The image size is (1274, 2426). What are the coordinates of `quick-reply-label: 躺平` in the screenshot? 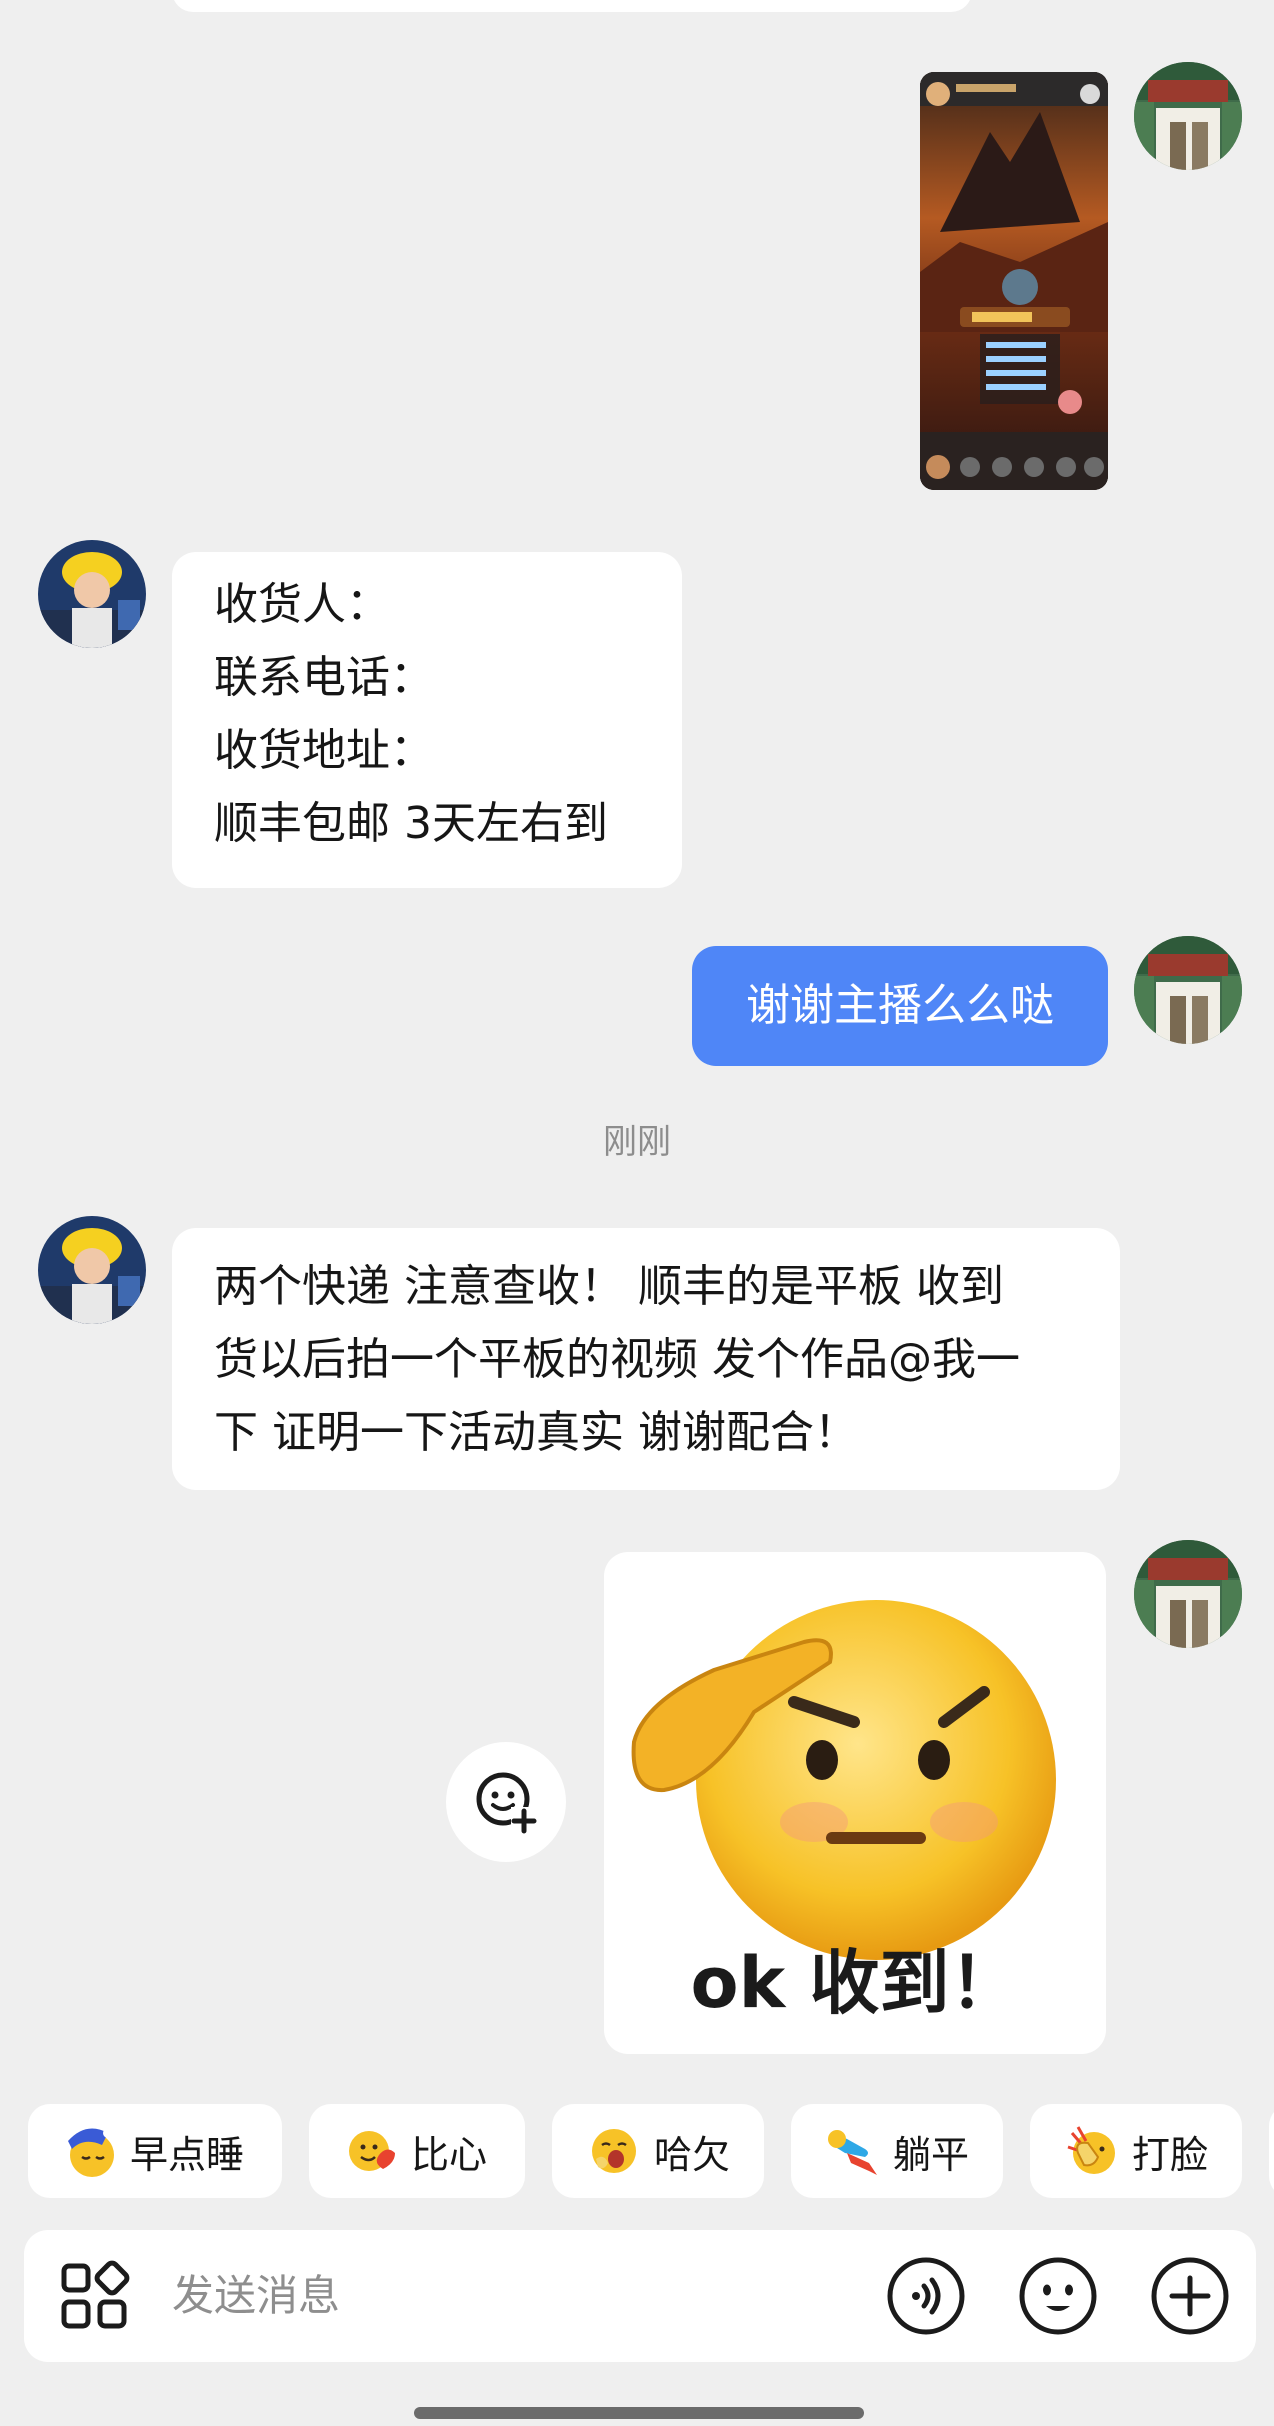 It's located at (931, 2154).